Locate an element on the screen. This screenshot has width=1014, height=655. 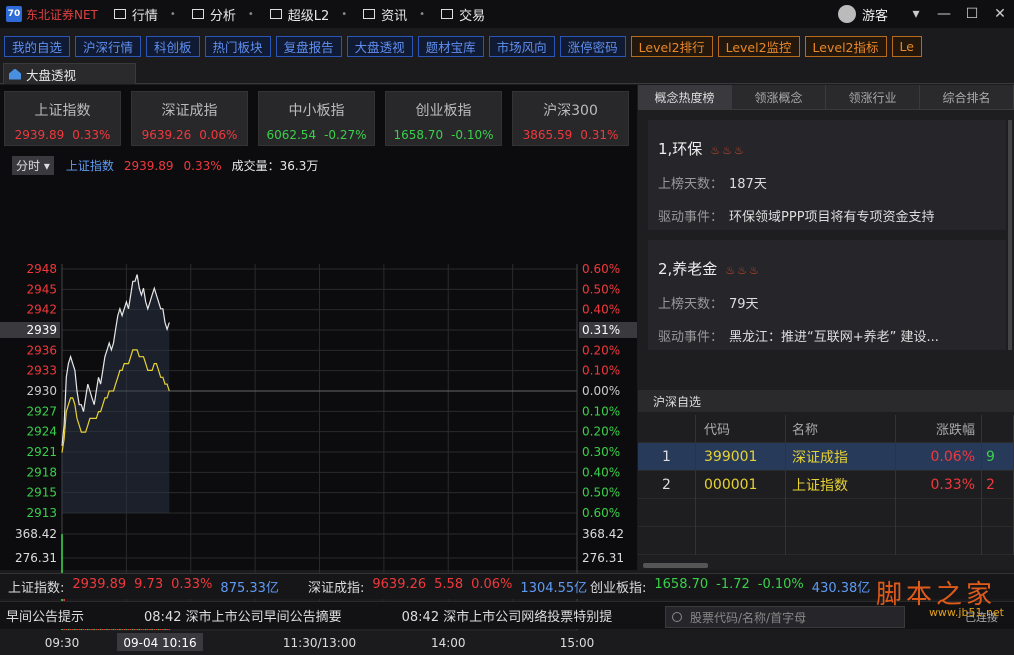
user-avatar is located at coordinates (846, 14).